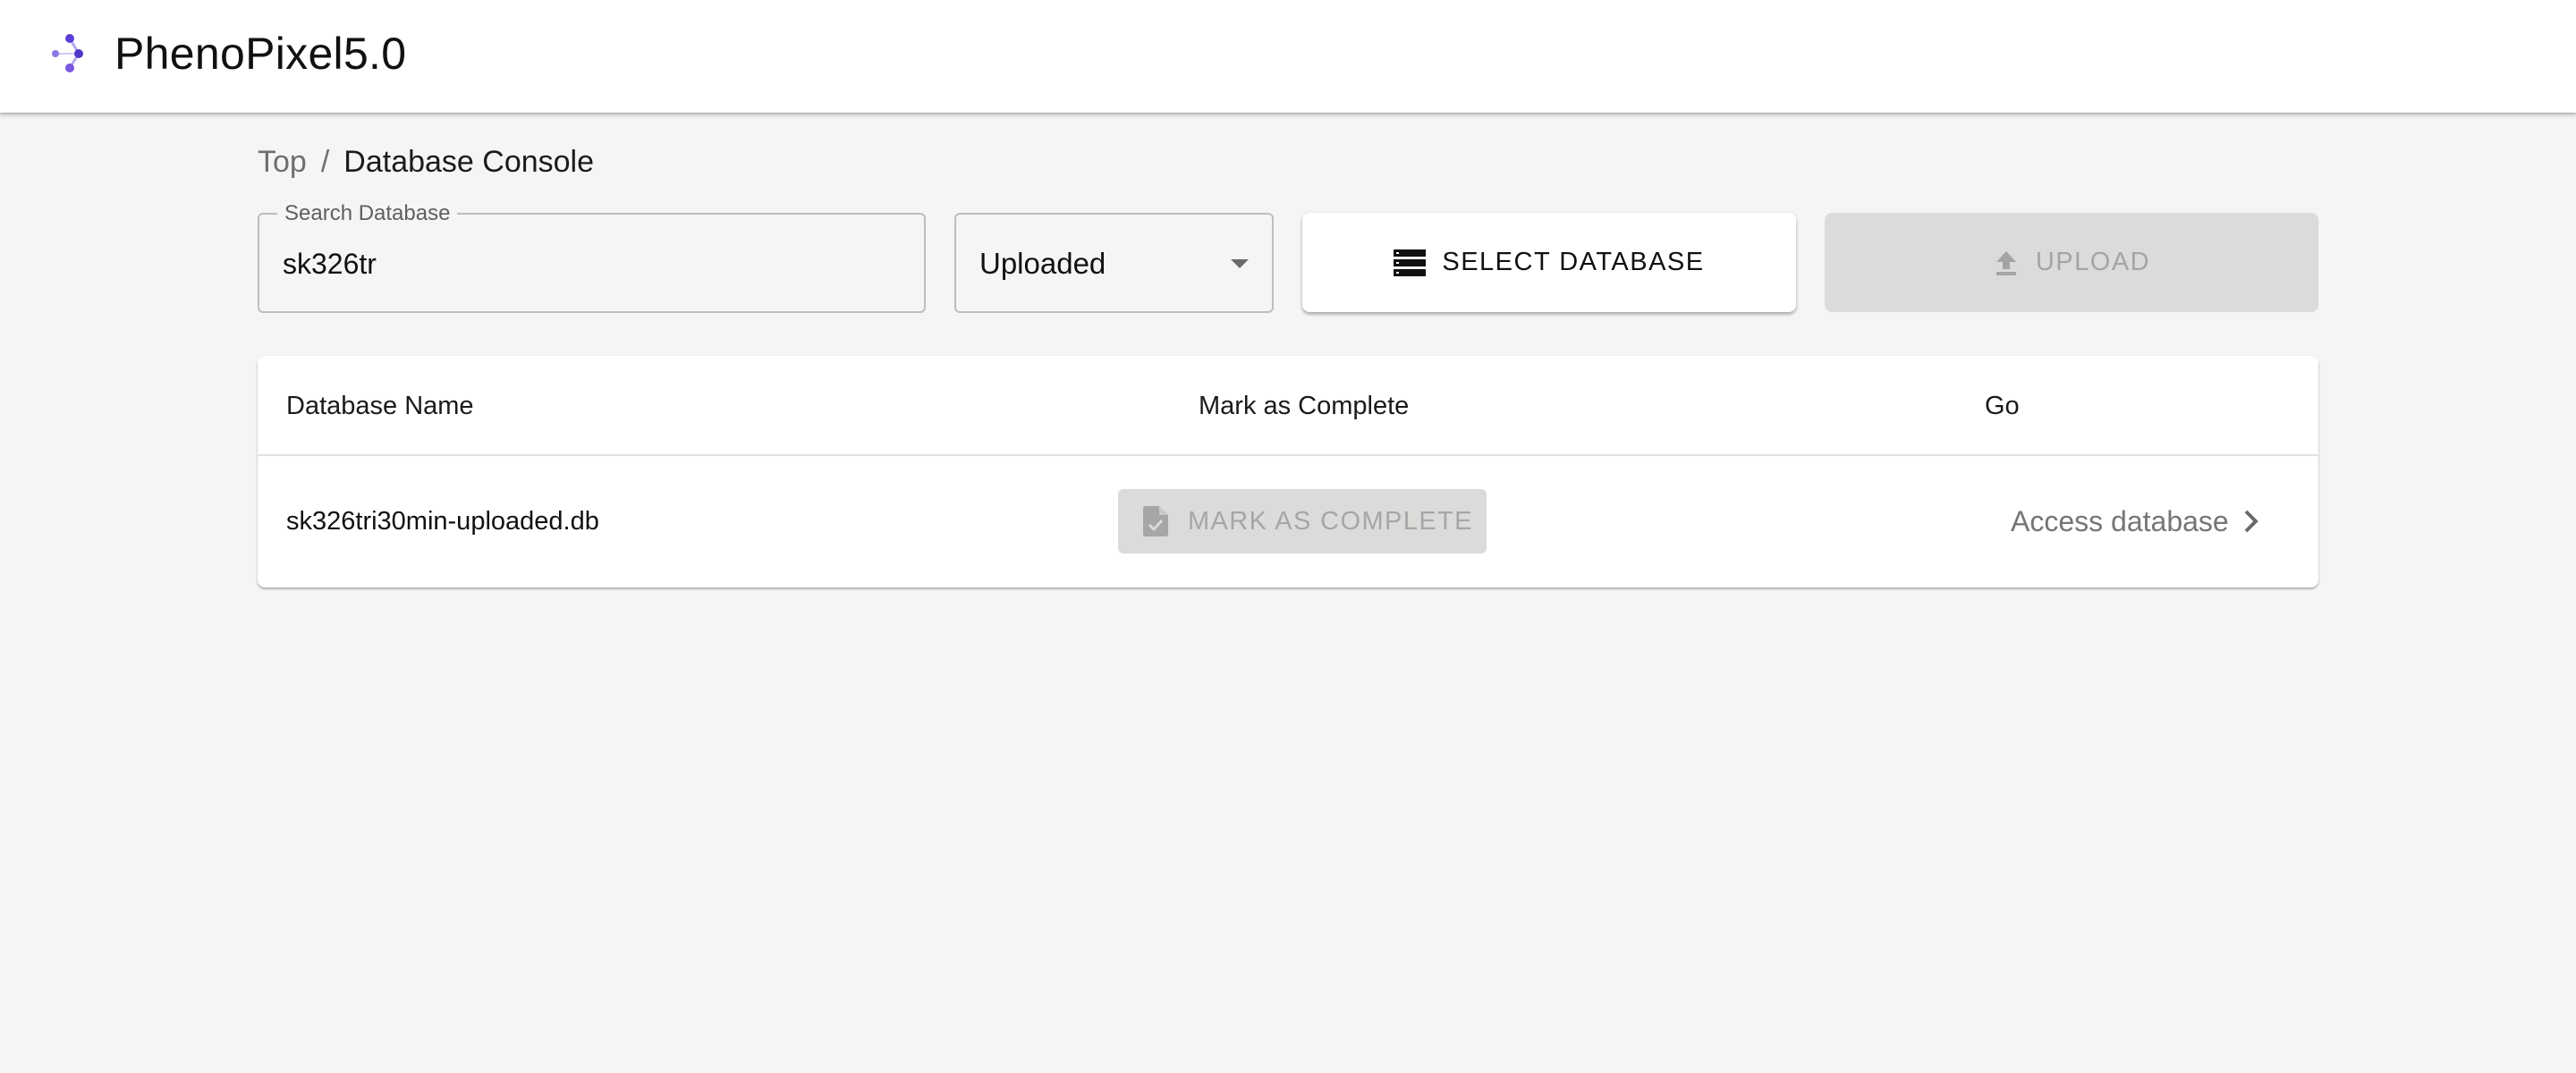  Describe the element at coordinates (1330, 521) in the screenshot. I see `mark-as-complete-label: MARK AS COMPLETE` at that location.